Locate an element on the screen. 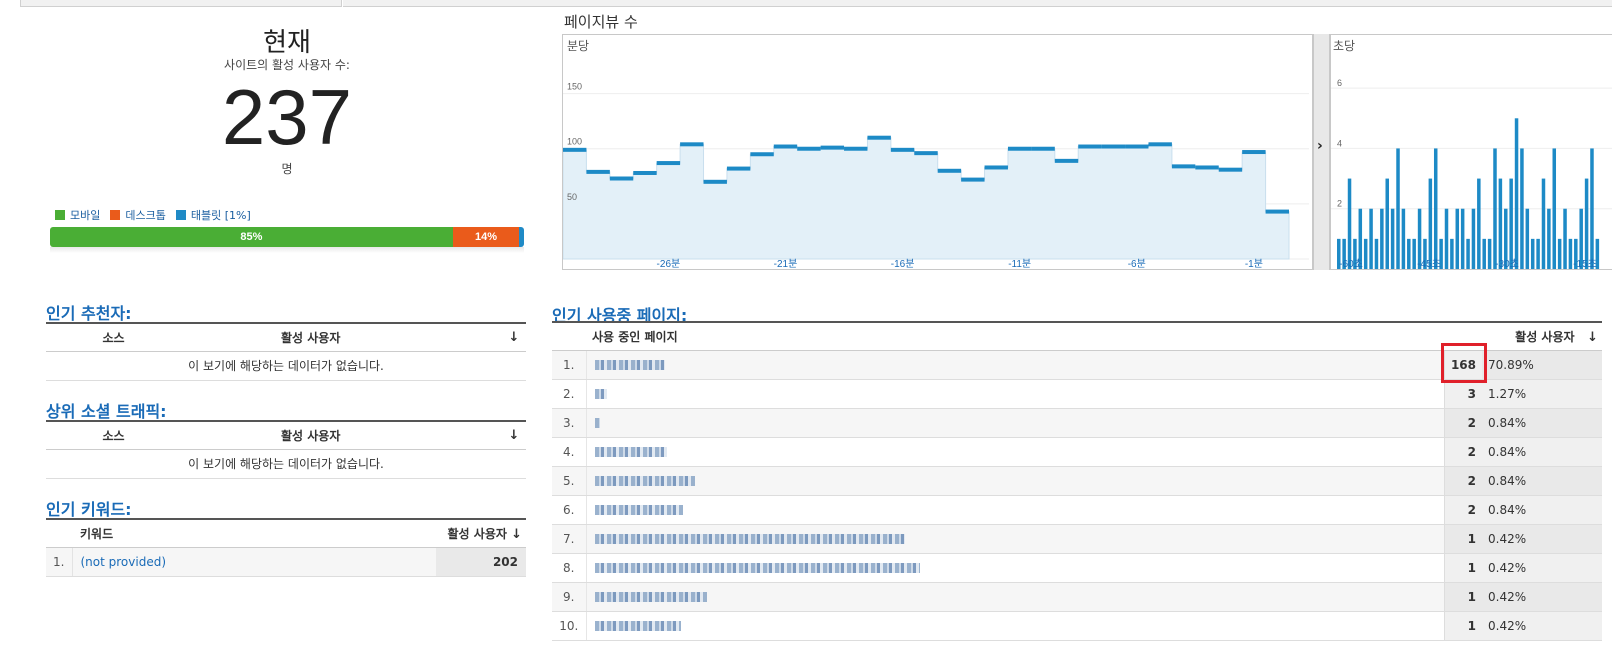  row-number: 1. is located at coordinates (59, 562).